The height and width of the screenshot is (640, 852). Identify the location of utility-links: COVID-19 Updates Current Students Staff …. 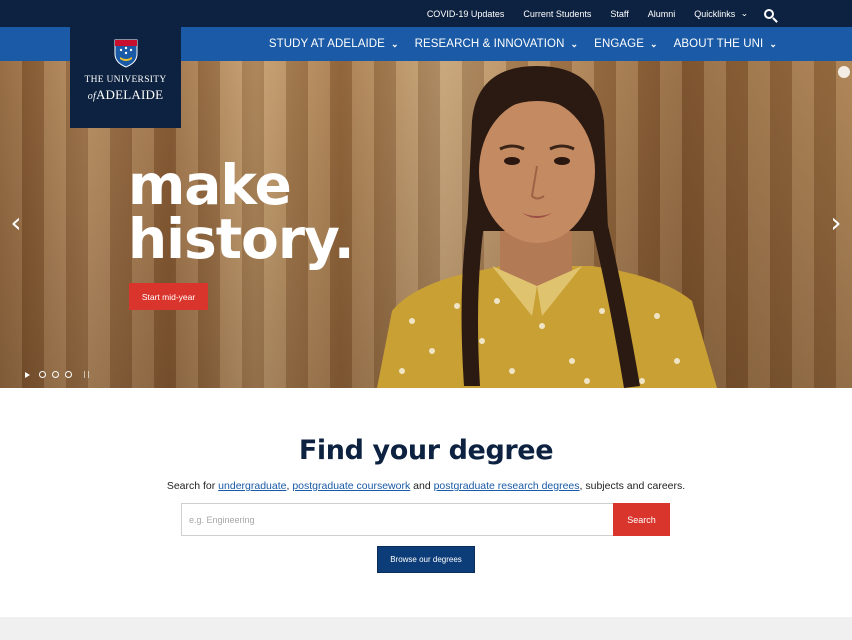
(639, 13).